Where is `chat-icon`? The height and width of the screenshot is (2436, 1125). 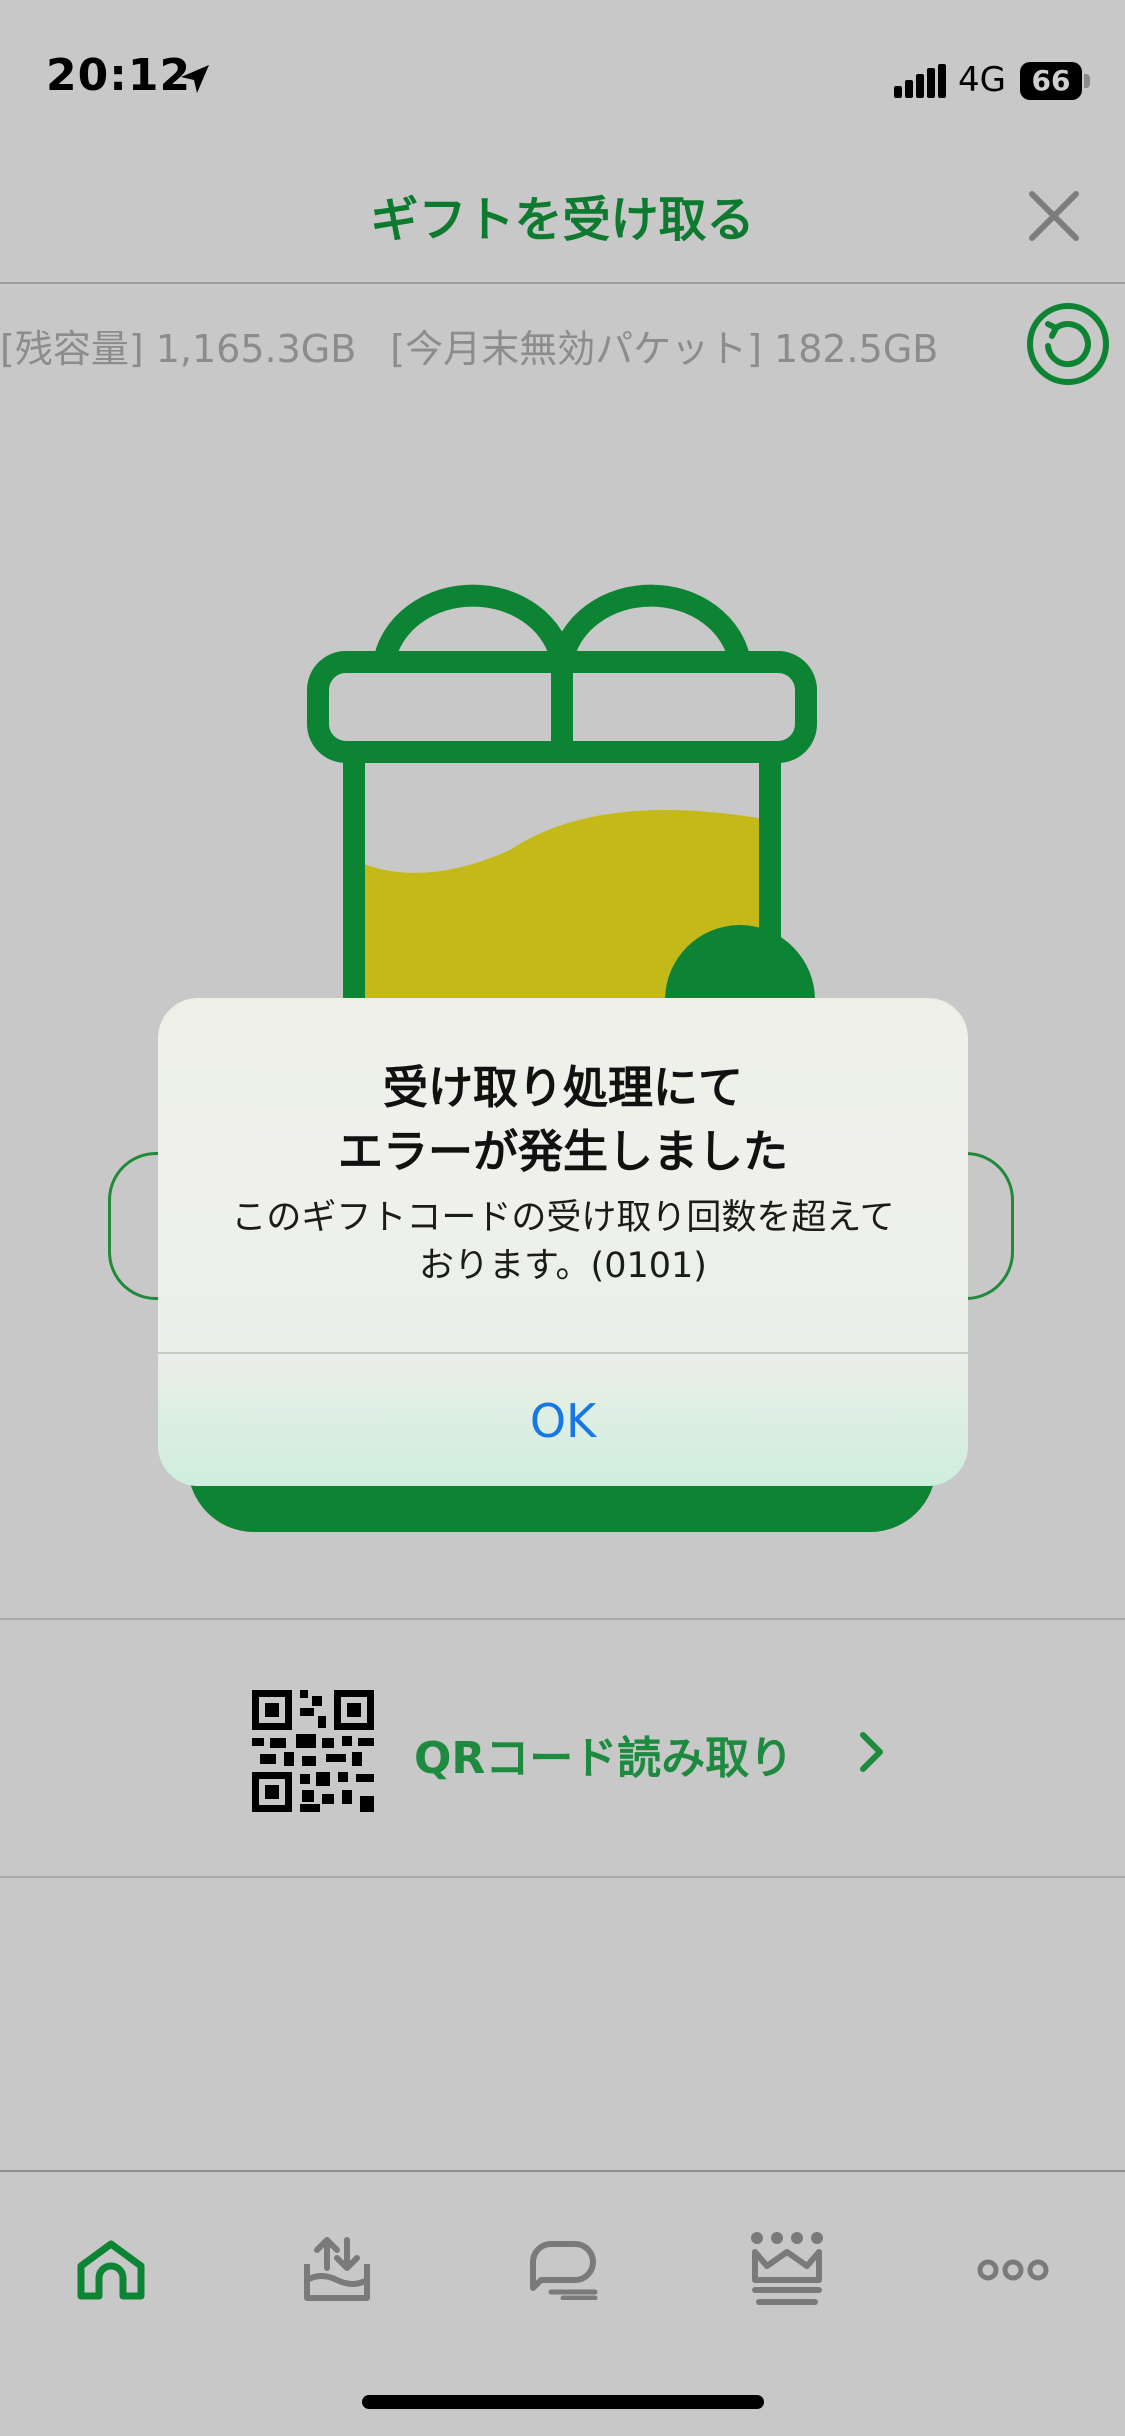
chat-icon is located at coordinates (564, 2270).